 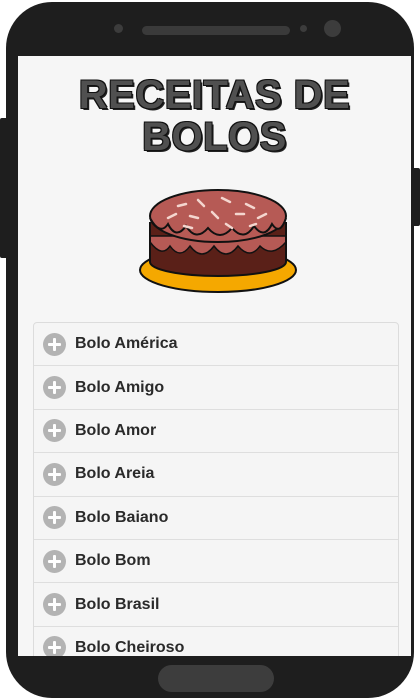 What do you see at coordinates (216, 641) in the screenshot?
I see `recipe-item-bolo-cheiroso: Bolo Cheiroso` at bounding box center [216, 641].